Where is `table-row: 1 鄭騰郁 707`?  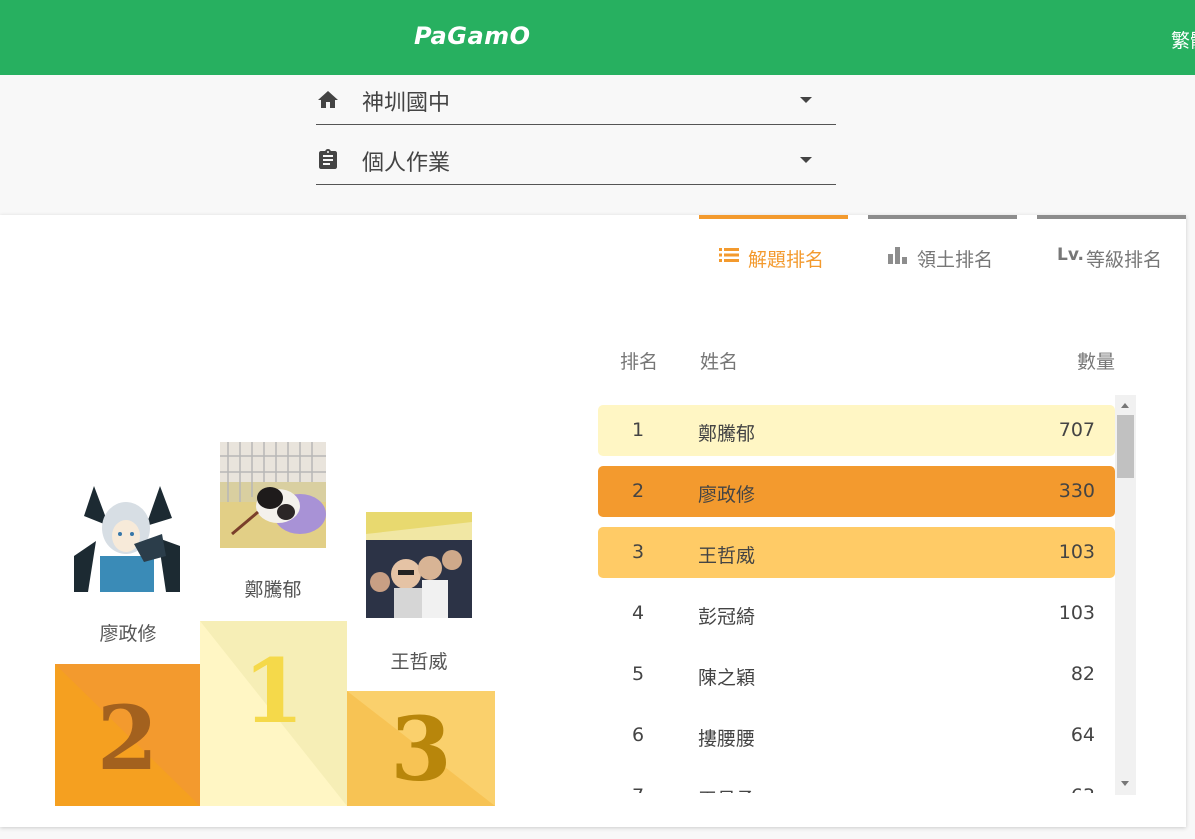
table-row: 1 鄭騰郁 707 is located at coordinates (856, 430).